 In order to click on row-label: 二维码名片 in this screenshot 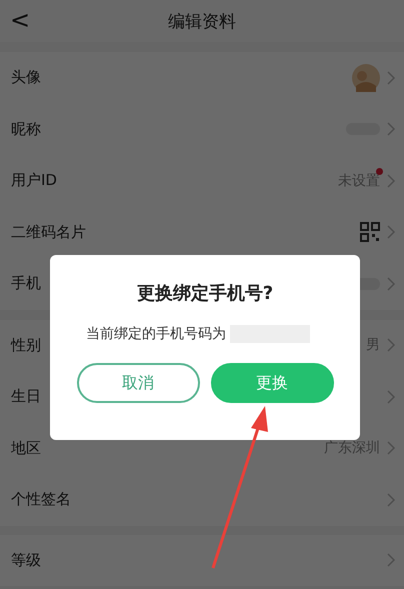, I will do `click(48, 232)`.